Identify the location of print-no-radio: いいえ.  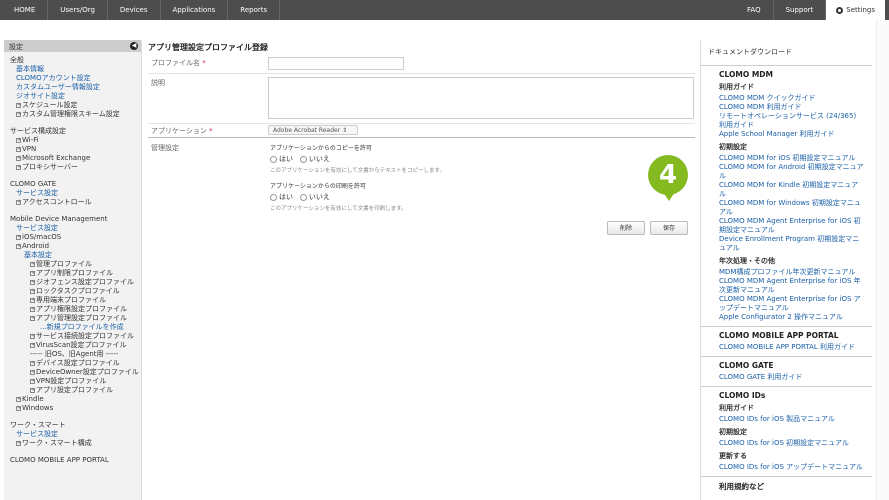
(314, 197).